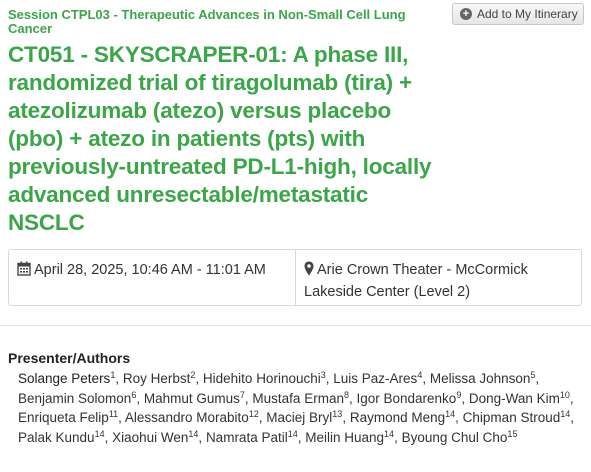 The height and width of the screenshot is (472, 591). I want to click on author-item: Mahmut Gumus7, so click(194, 397).